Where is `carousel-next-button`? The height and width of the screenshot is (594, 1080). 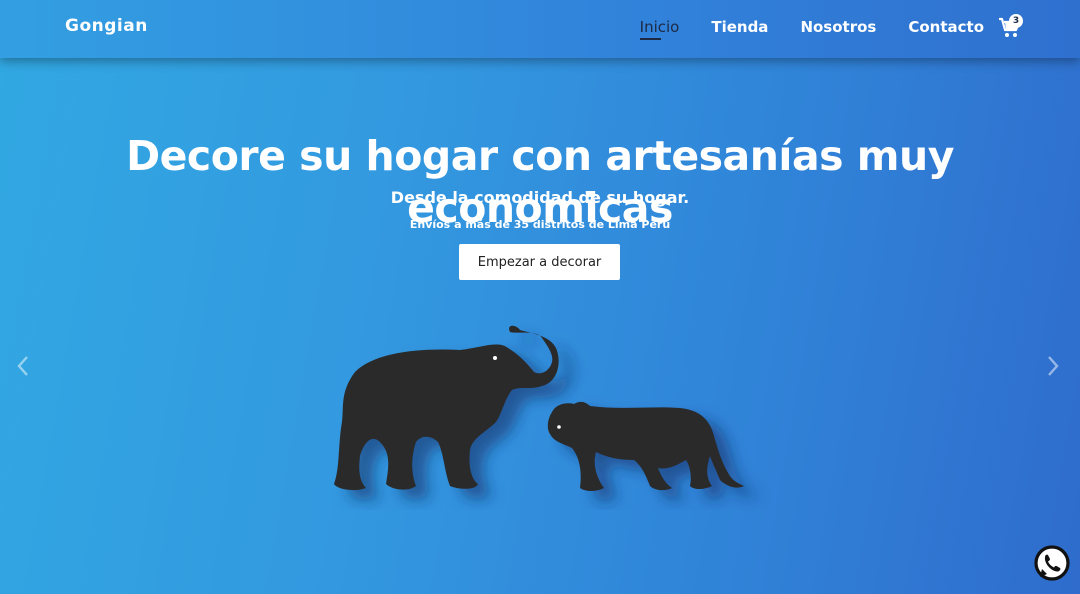
carousel-next-button is located at coordinates (1053, 368).